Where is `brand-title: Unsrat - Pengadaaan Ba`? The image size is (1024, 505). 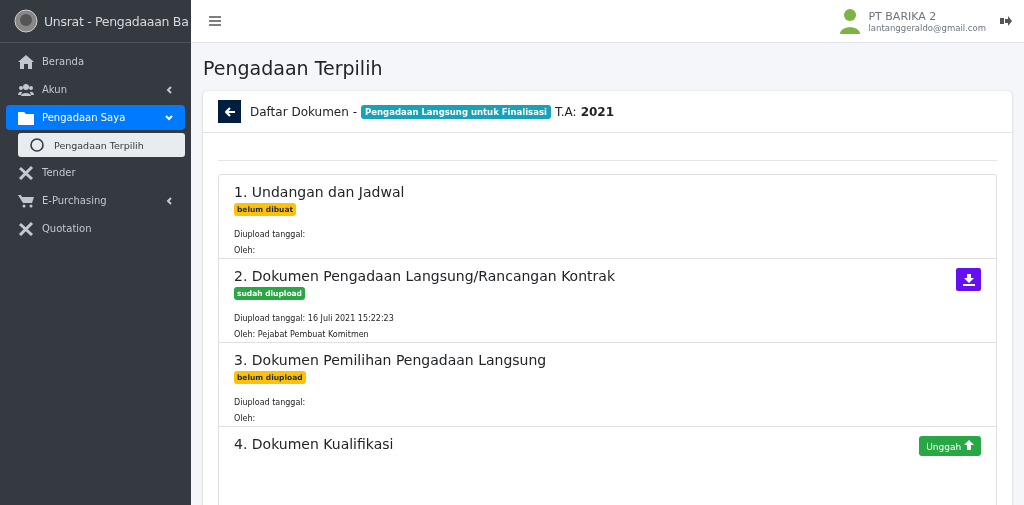
brand-title: Unsrat - Pengadaaan Ba is located at coordinates (116, 21).